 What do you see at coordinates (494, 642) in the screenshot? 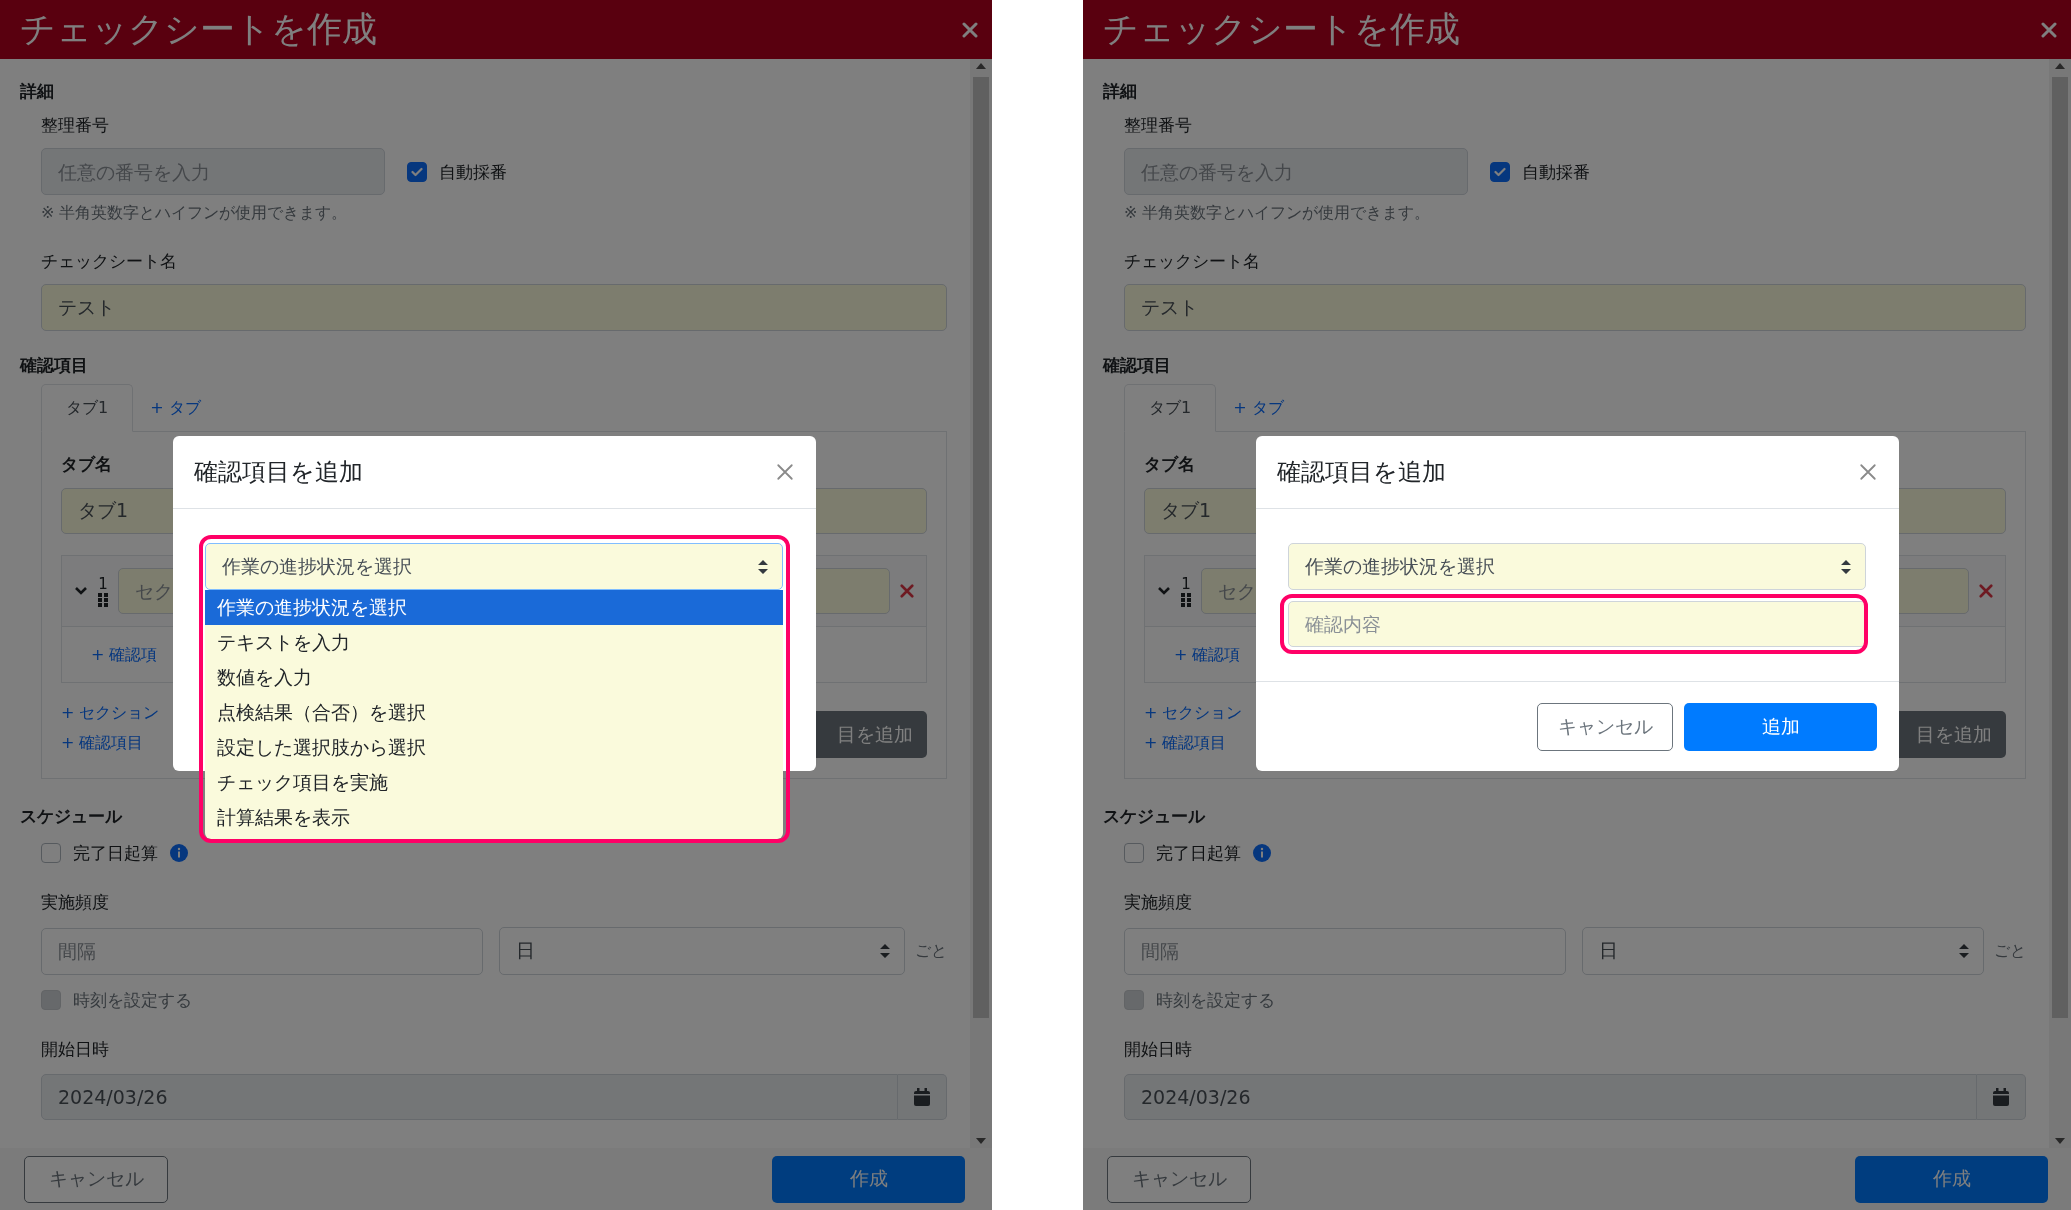
I see `dropdown-option: テキストを入力` at bounding box center [494, 642].